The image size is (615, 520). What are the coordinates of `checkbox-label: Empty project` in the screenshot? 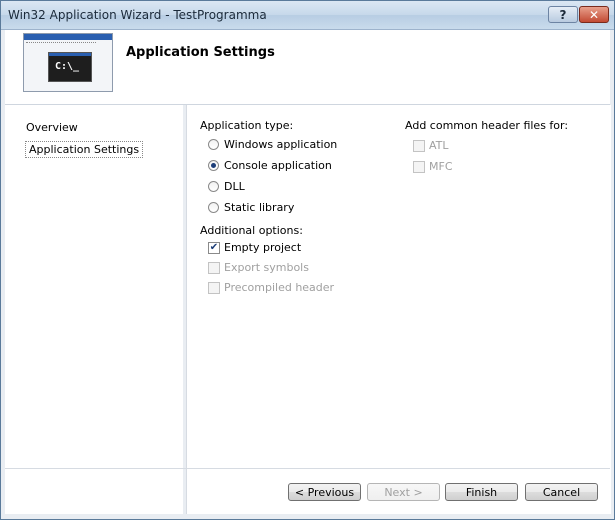 It's located at (263, 247).